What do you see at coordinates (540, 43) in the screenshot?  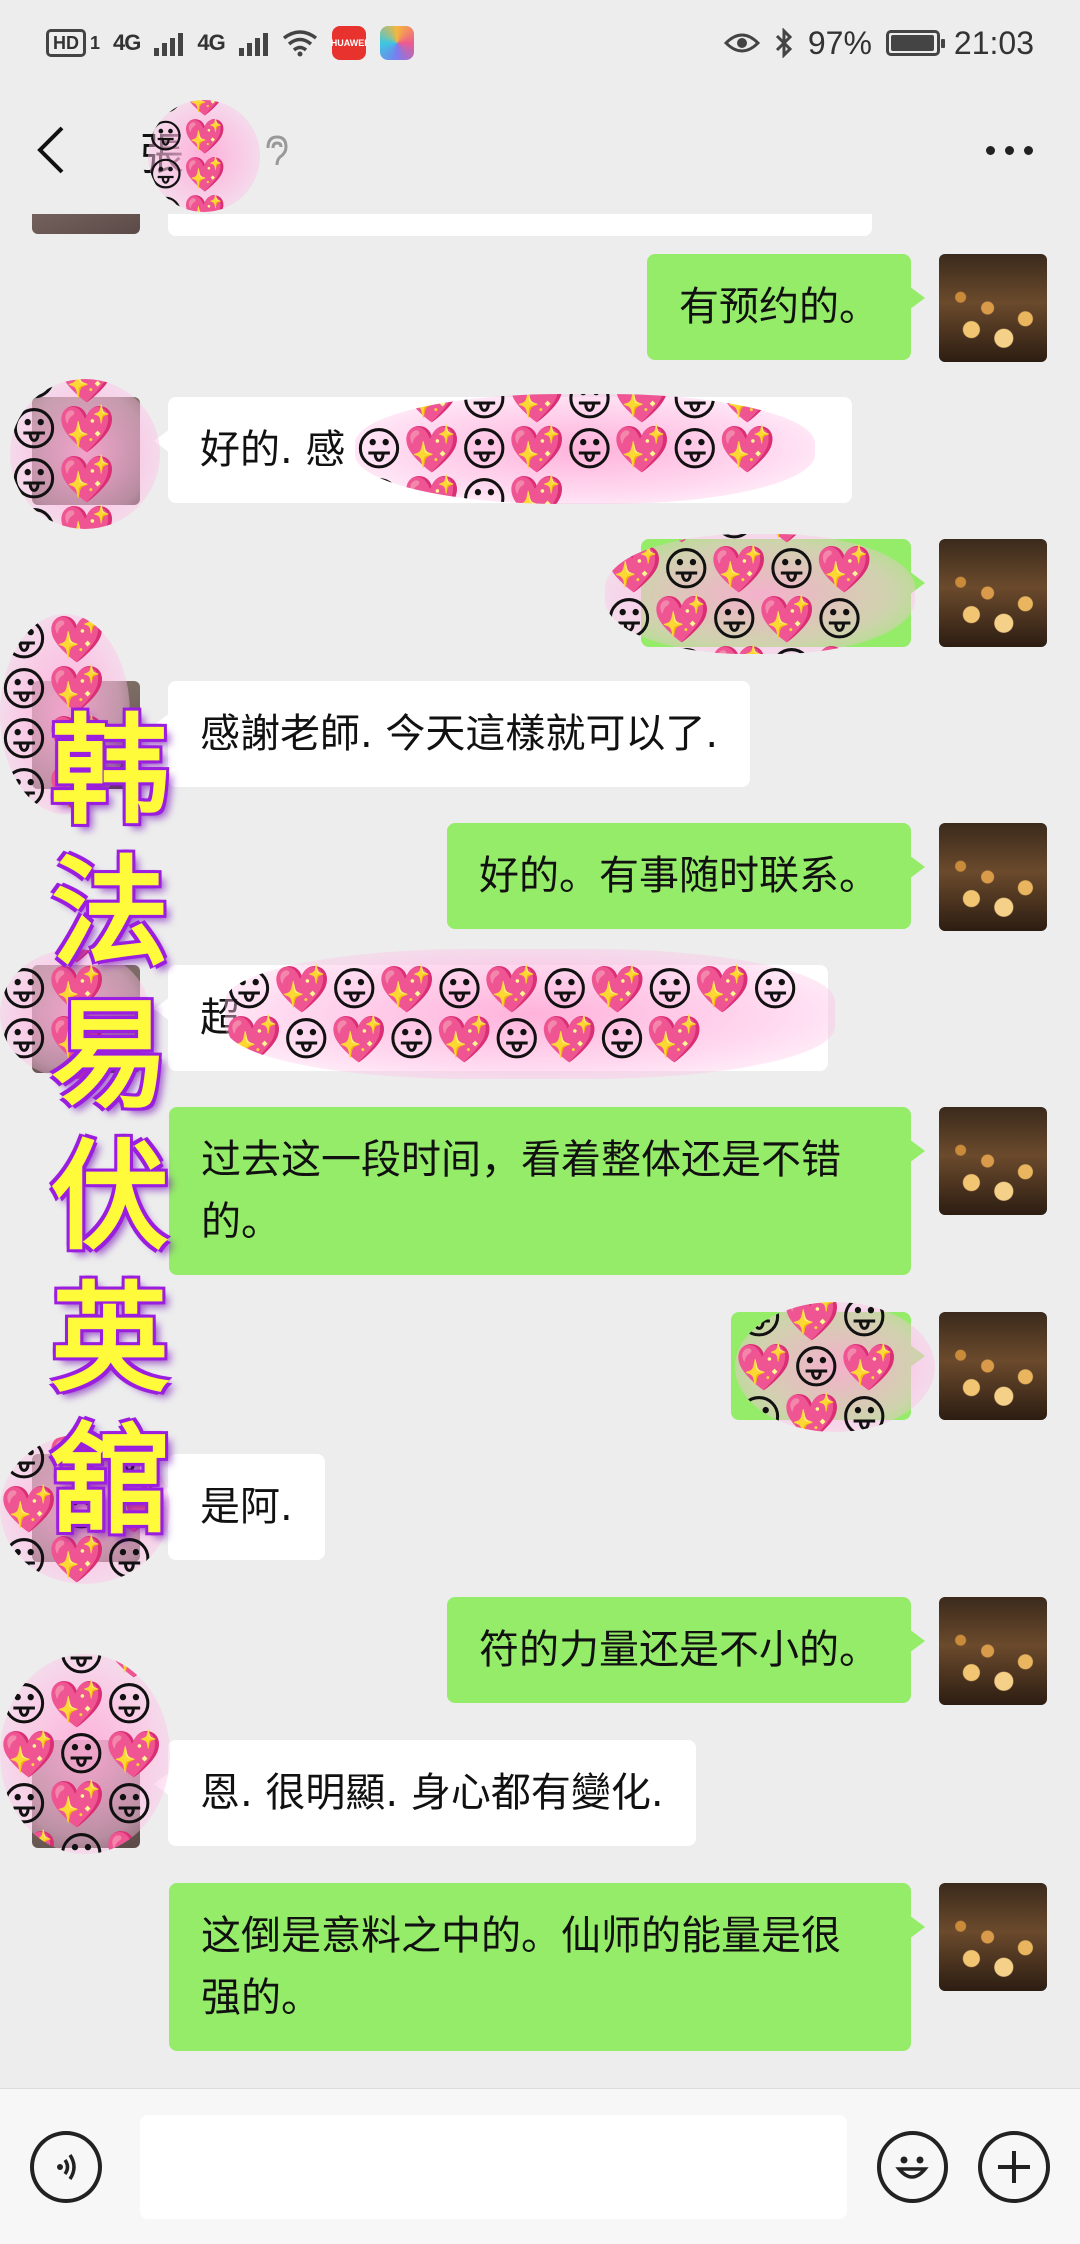 I see `status-bar: HD 1 4G 4G HUAWEI 97% 21:03` at bounding box center [540, 43].